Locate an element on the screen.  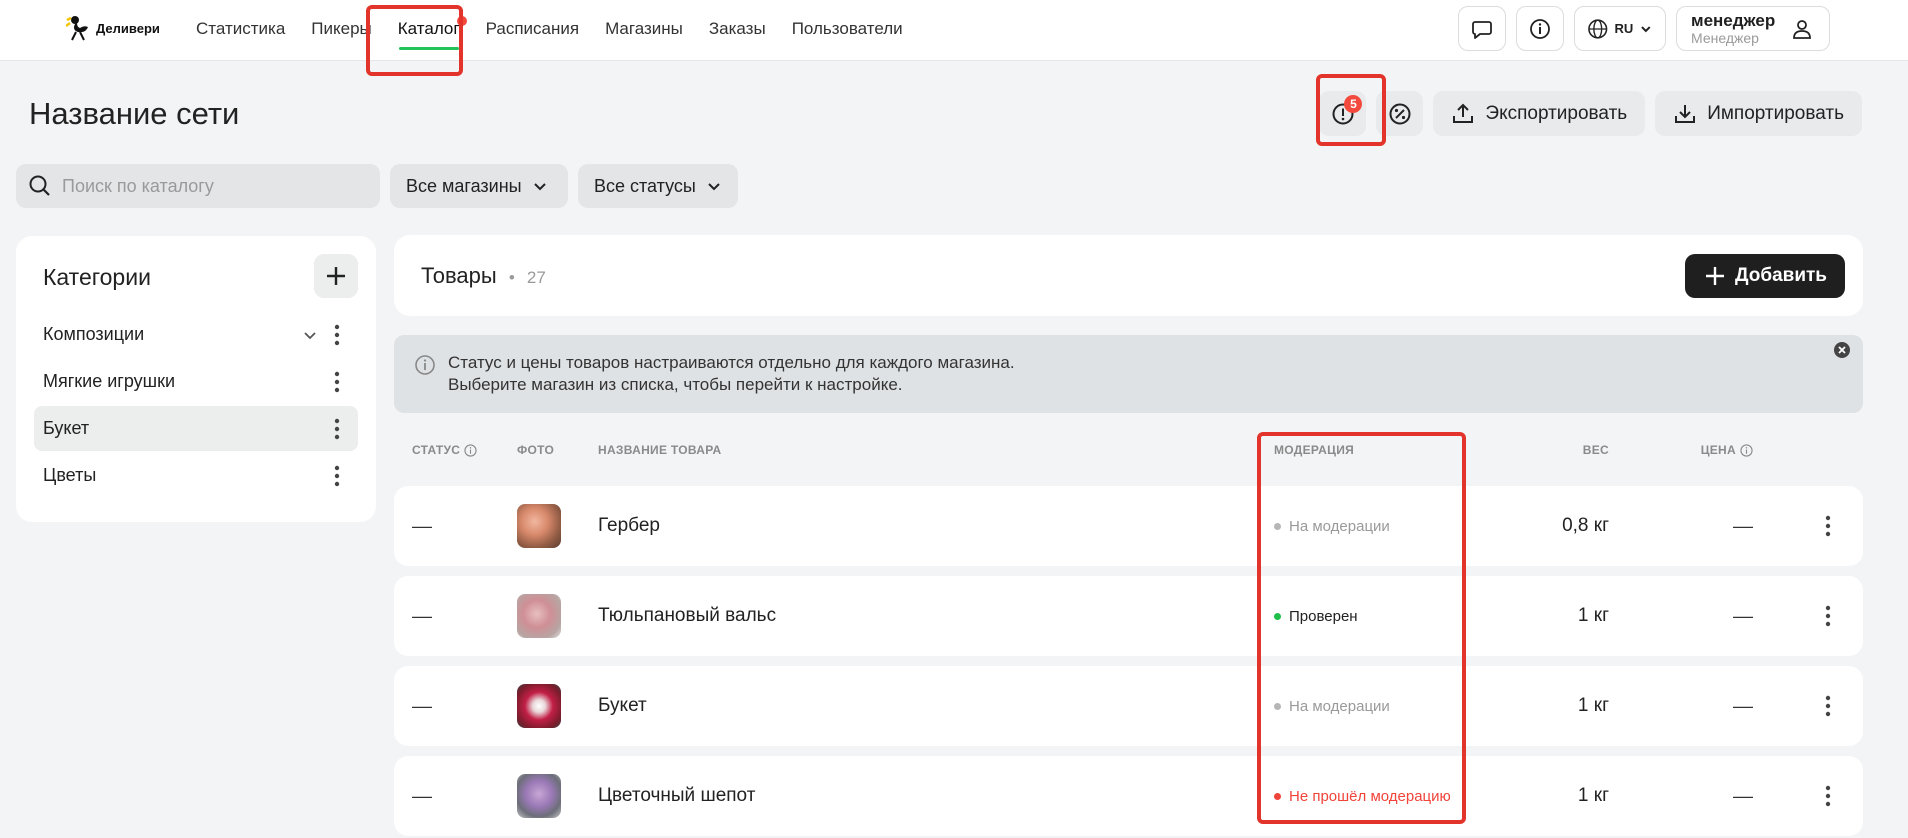
download-icon is located at coordinates (1685, 113).